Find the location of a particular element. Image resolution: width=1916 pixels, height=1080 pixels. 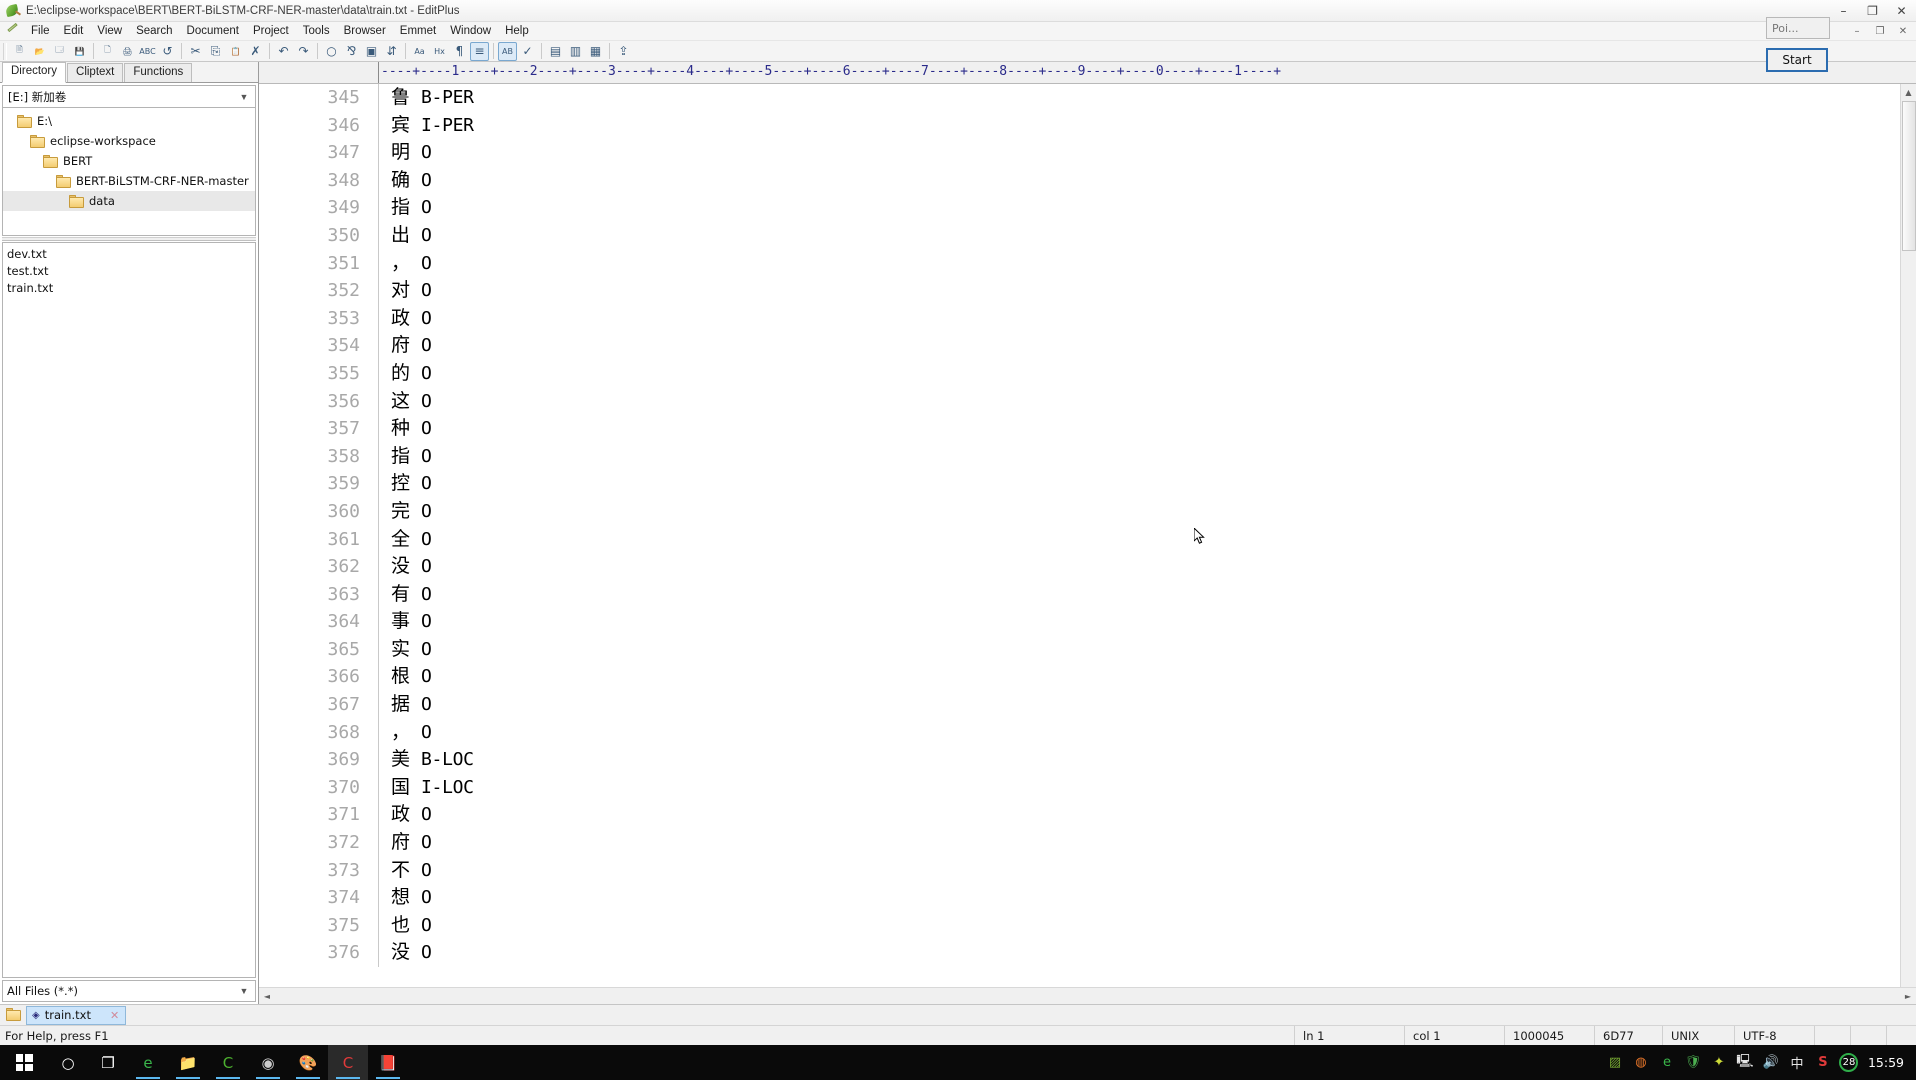

editor-line: 364 事 O is located at coordinates (1079, 622).